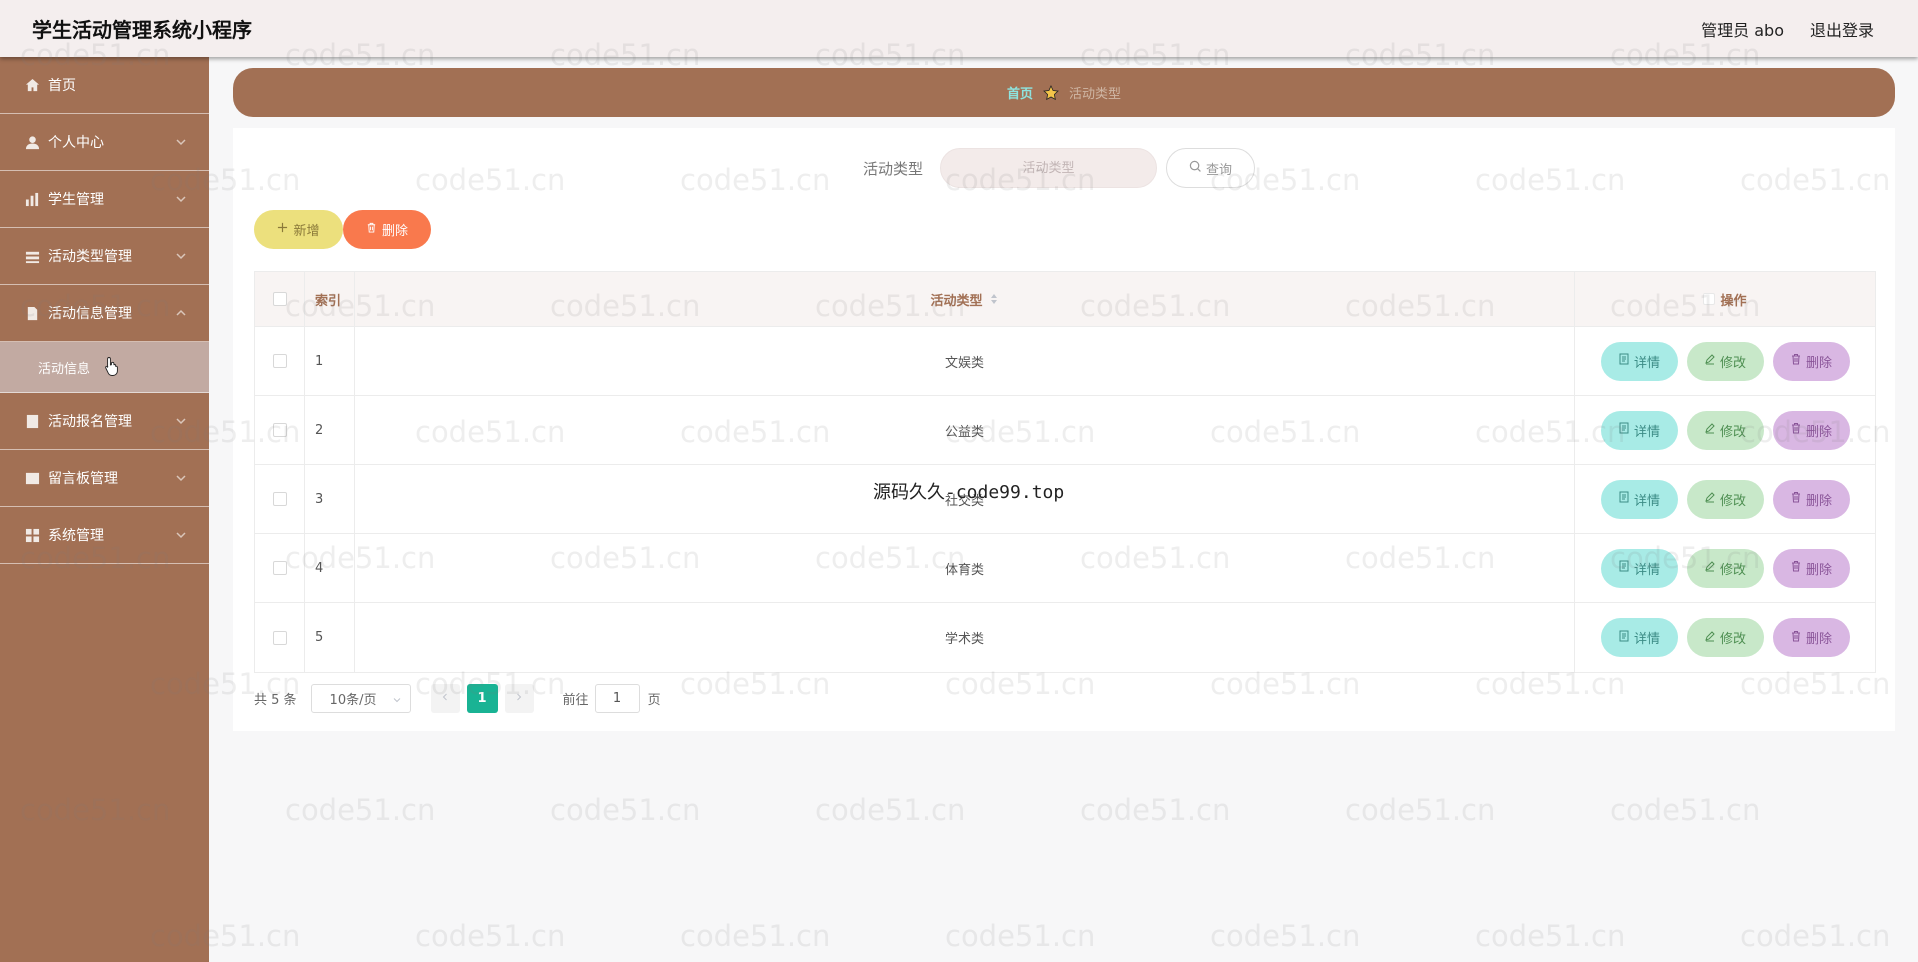 This screenshot has height=962, width=1918. Describe the element at coordinates (1064, 92) in the screenshot. I see `breadcrumb: 首页 活动类型` at that location.